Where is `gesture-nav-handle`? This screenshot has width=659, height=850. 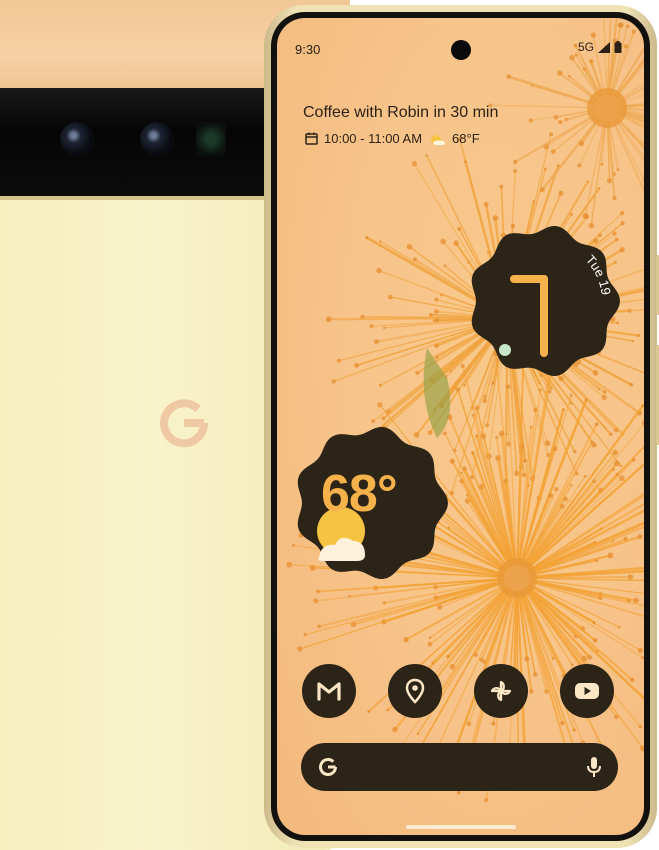
gesture-nav-handle is located at coordinates (460, 827).